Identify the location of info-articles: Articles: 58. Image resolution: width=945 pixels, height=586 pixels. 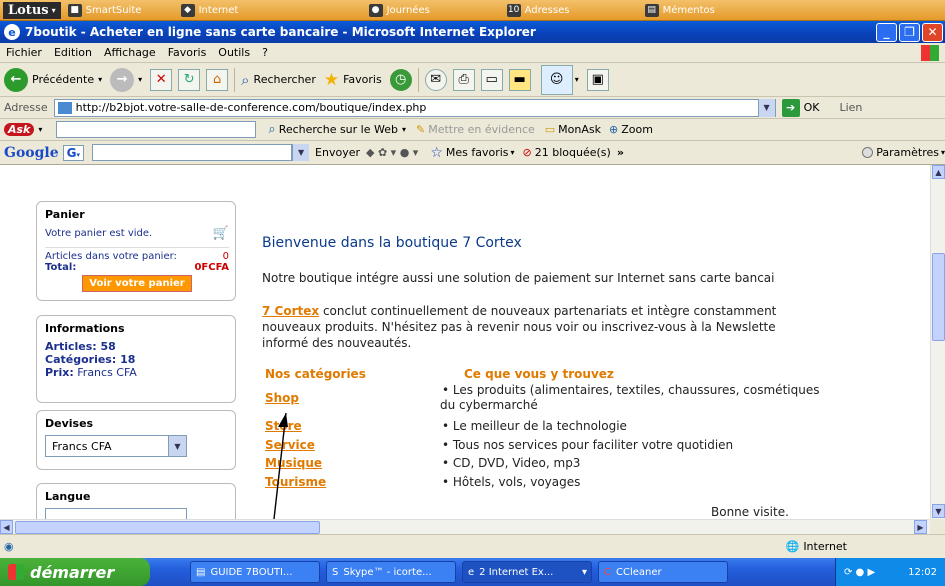
(80, 346).